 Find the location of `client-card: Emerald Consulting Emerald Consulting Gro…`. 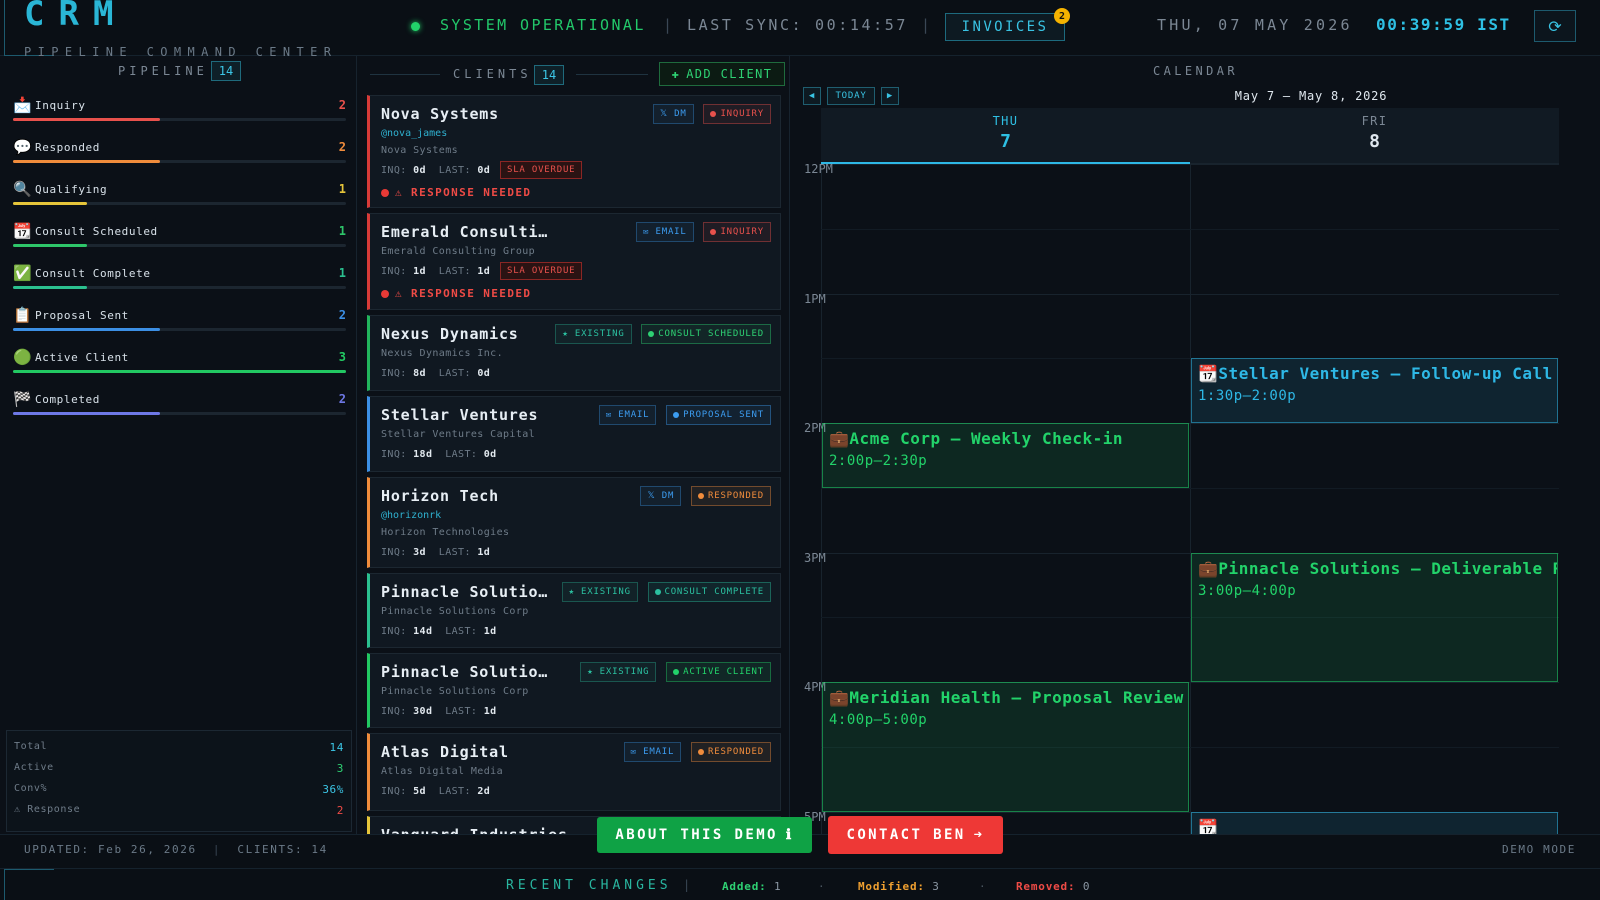

client-card: Emerald Consulting Emerald Consulting Gro… is located at coordinates (574, 261).